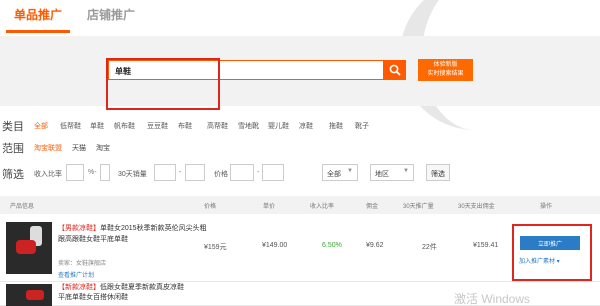 The width and height of the screenshot is (600, 306). What do you see at coordinates (445, 65) in the screenshot?
I see `new-version-line-1: 体验新版` at bounding box center [445, 65].